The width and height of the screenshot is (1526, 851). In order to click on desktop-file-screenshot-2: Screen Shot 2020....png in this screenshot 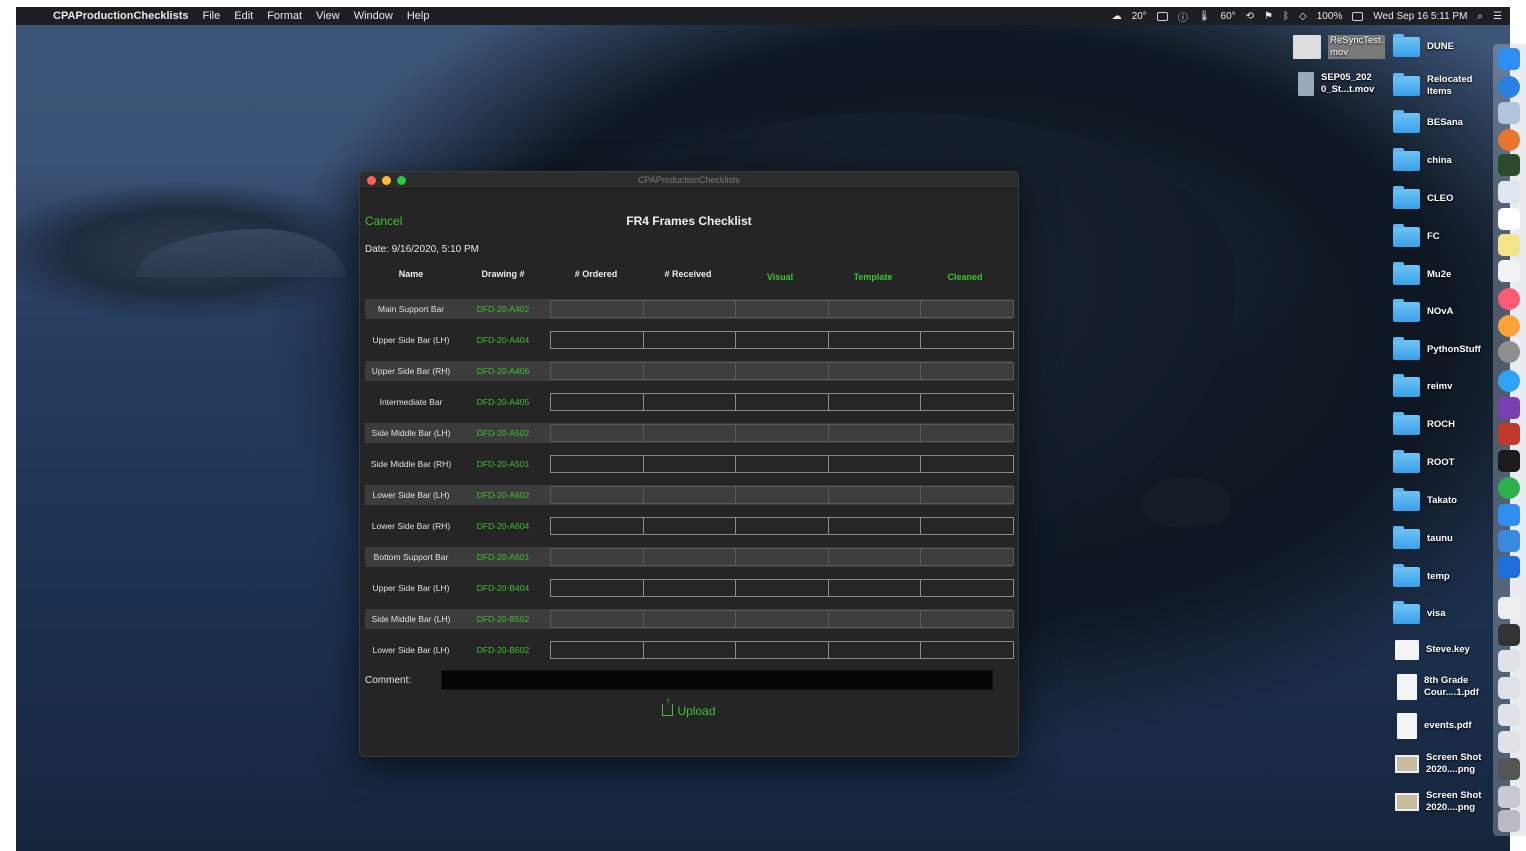, I will do `click(1438, 802)`.